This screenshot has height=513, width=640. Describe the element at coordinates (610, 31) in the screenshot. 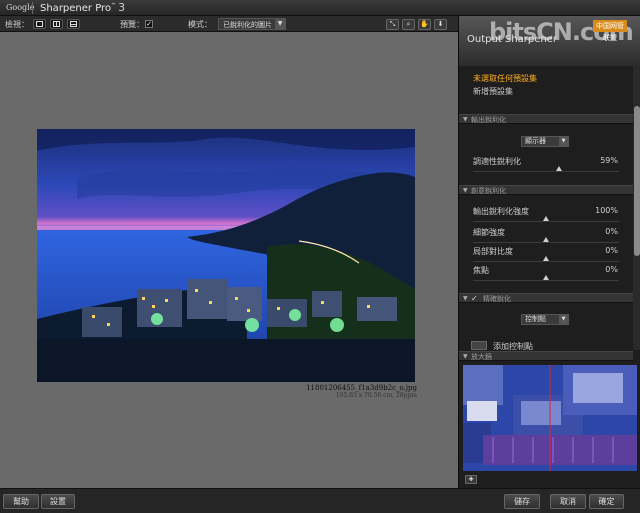

I see `watermark-badge: 中国网管联盟` at that location.